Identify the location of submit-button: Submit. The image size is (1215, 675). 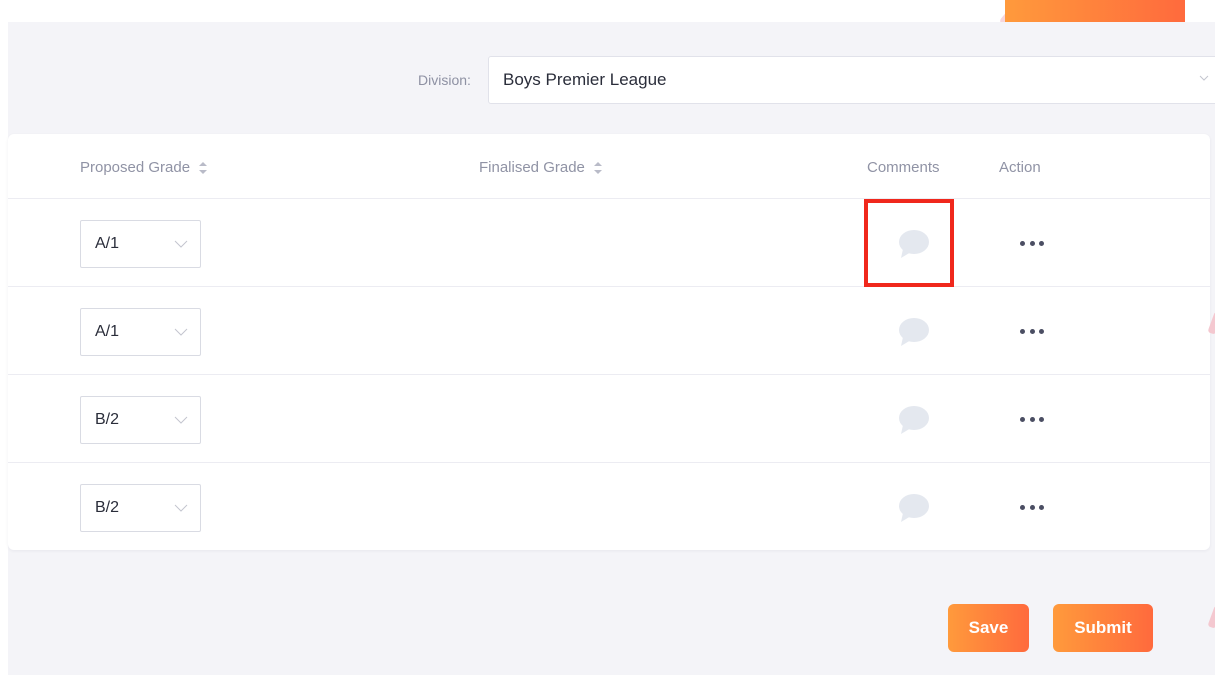
(1103, 628).